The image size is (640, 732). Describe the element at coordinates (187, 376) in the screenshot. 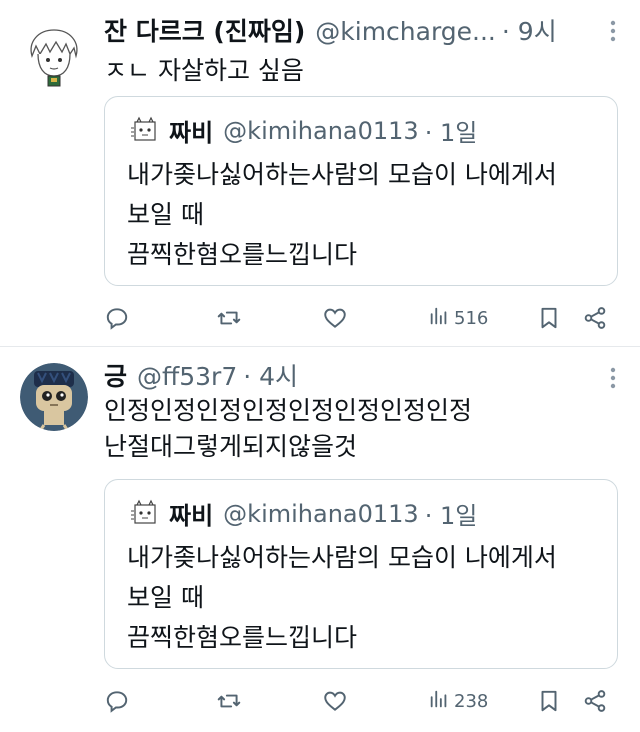

I see `author-handle: @ff53r7` at that location.